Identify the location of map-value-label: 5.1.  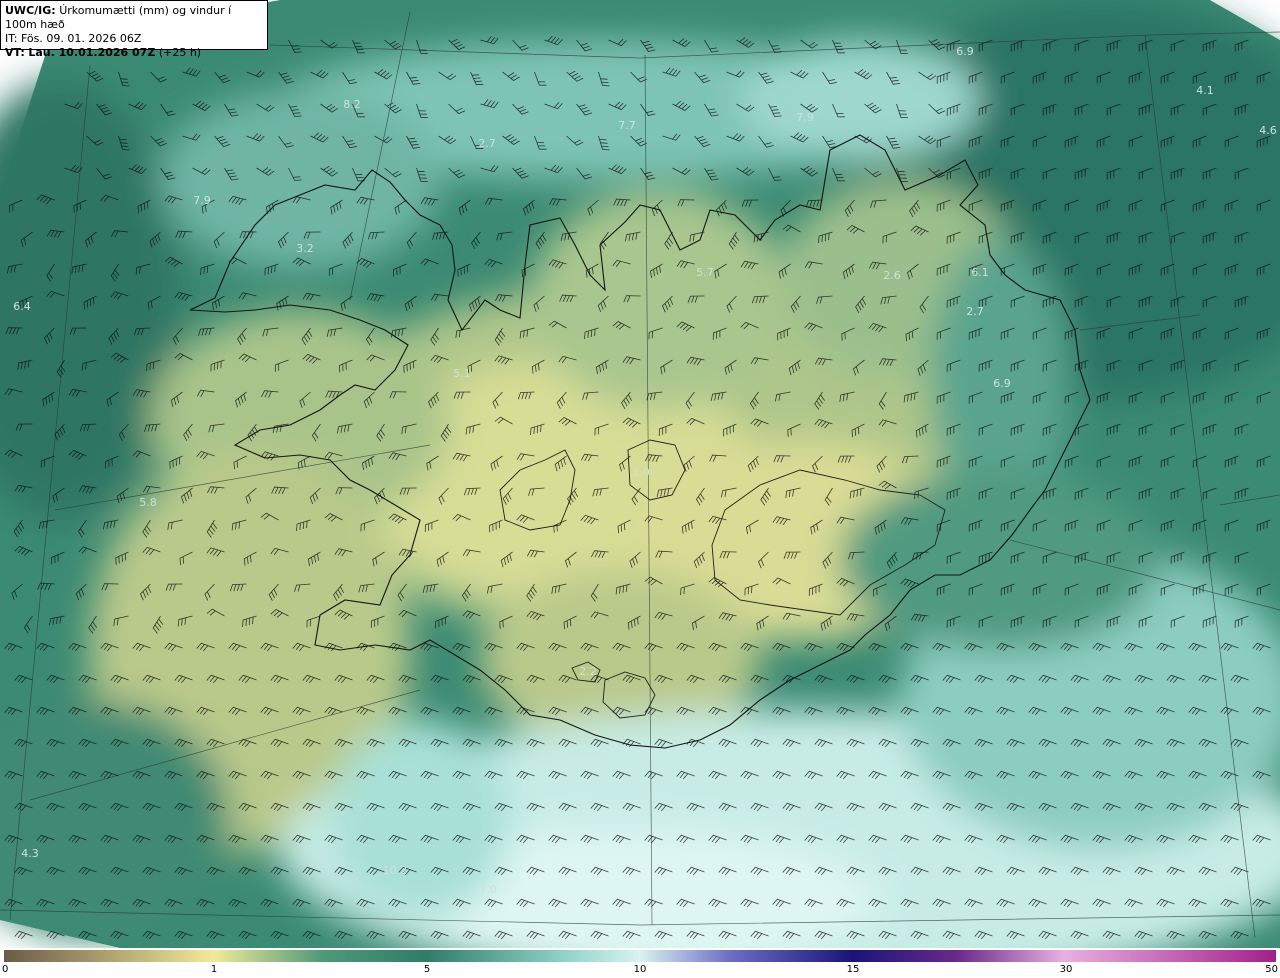
(462, 373).